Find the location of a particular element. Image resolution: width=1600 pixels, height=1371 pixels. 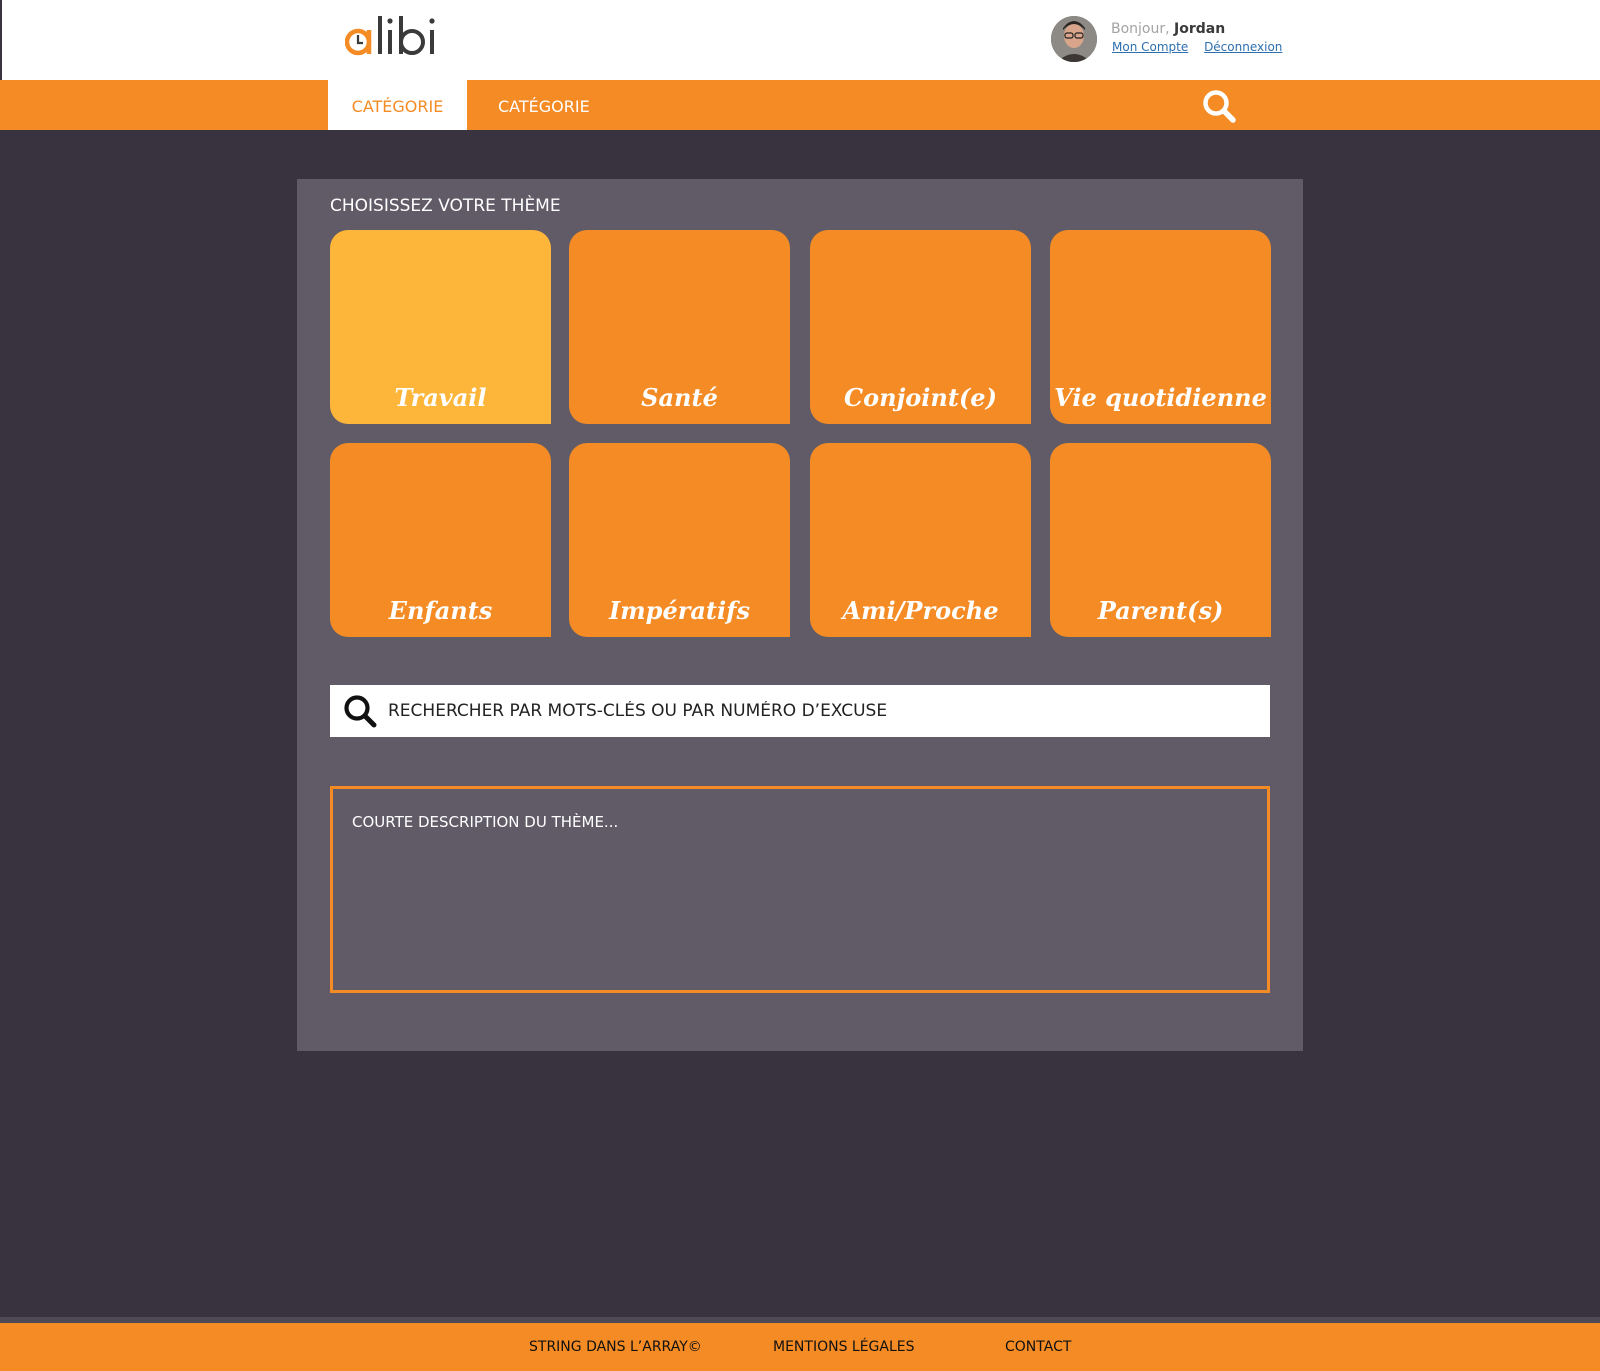

user-name: Jordan is located at coordinates (1200, 29).